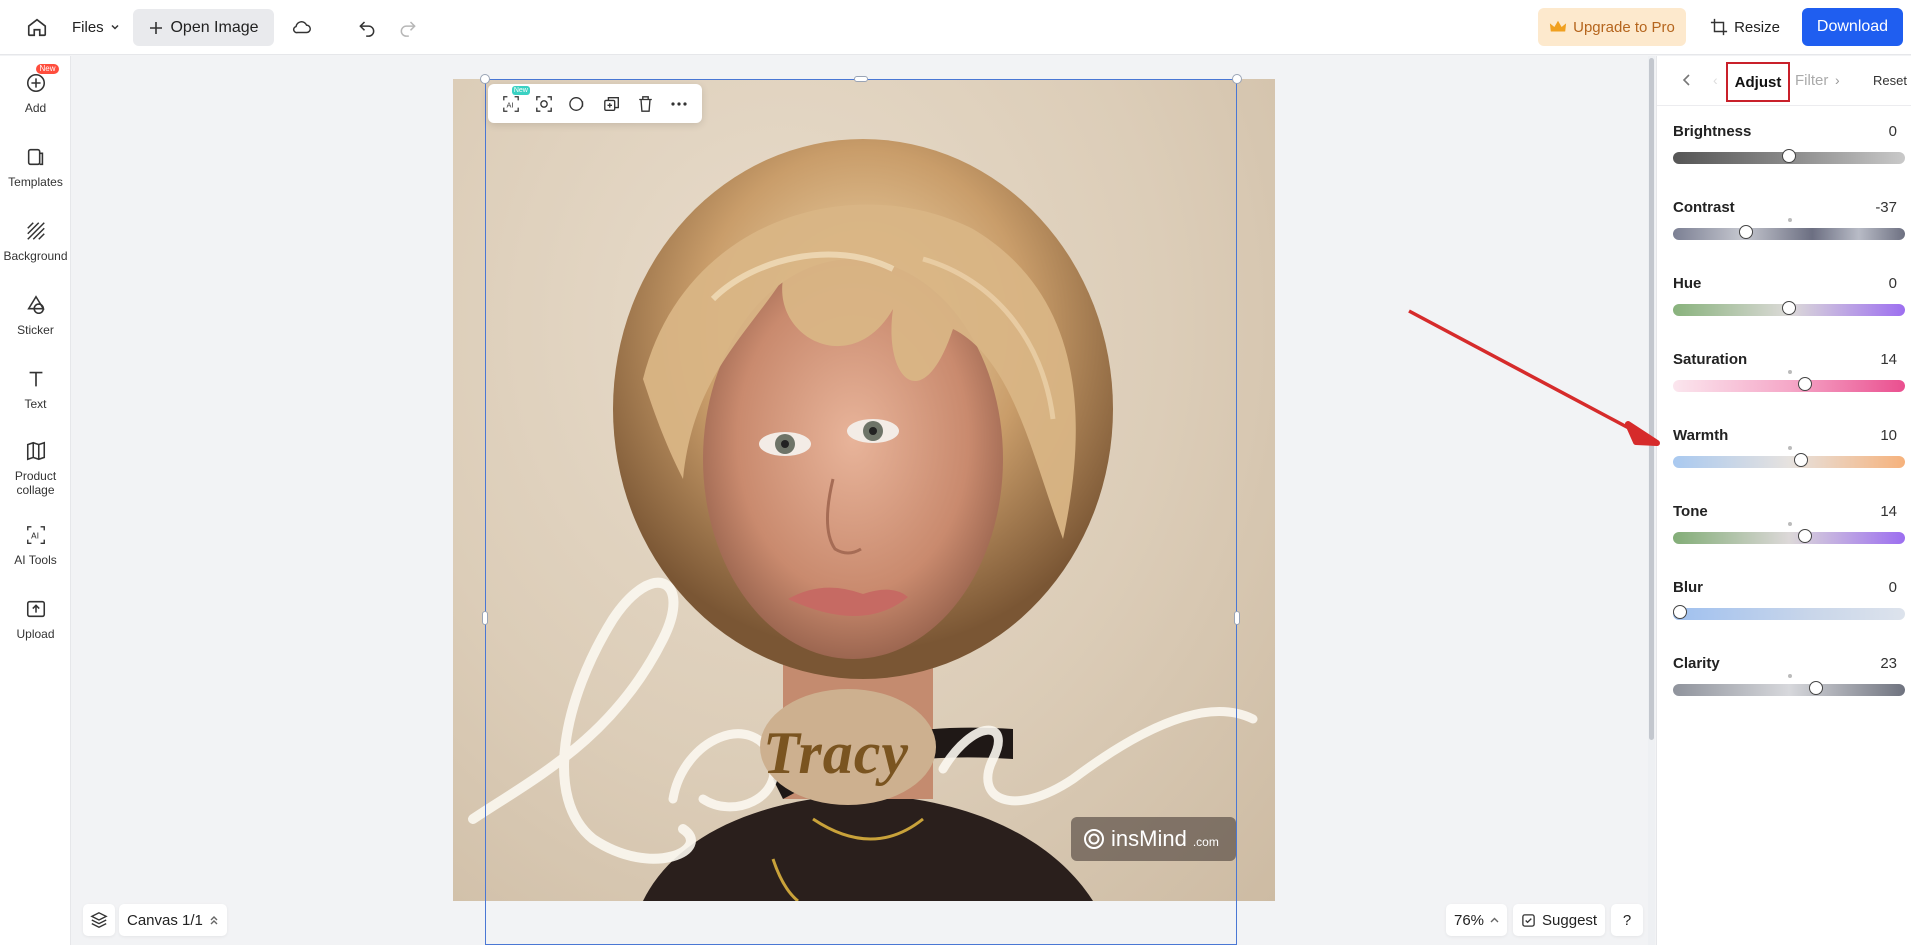 The image size is (1911, 945). I want to click on open-image-label: Open Image, so click(214, 27).